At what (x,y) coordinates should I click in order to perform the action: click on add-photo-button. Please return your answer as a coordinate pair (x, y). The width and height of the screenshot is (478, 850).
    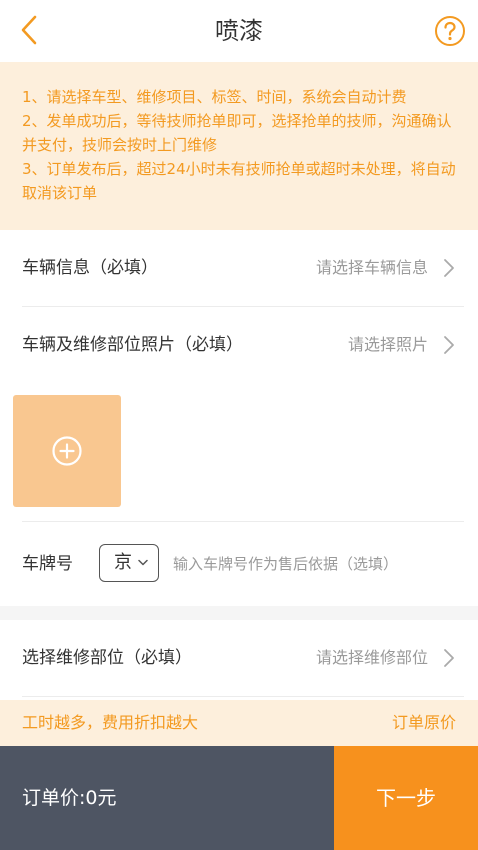
    Looking at the image, I should click on (67, 451).